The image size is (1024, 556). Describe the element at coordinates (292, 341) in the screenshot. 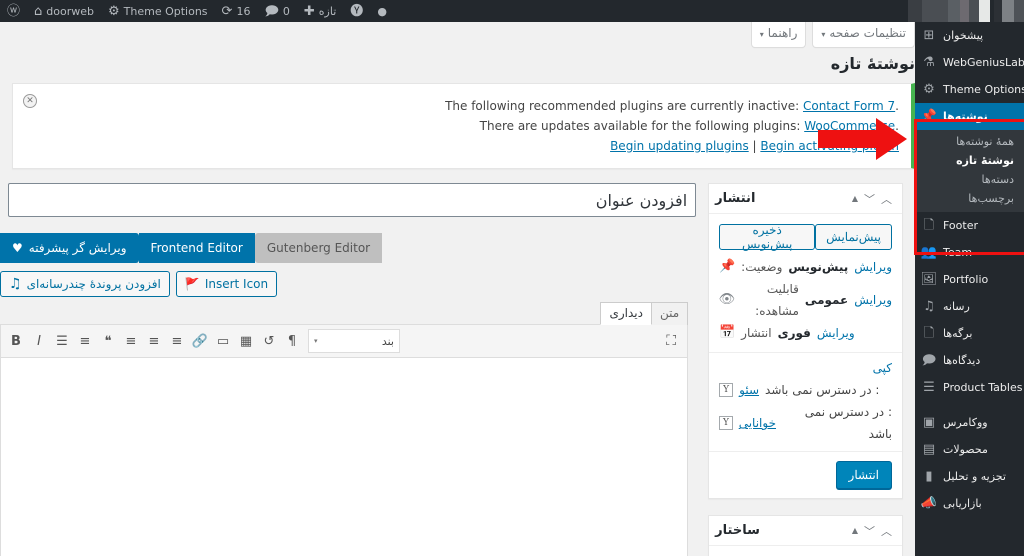

I see `rtl-direction-icon: ¶` at that location.